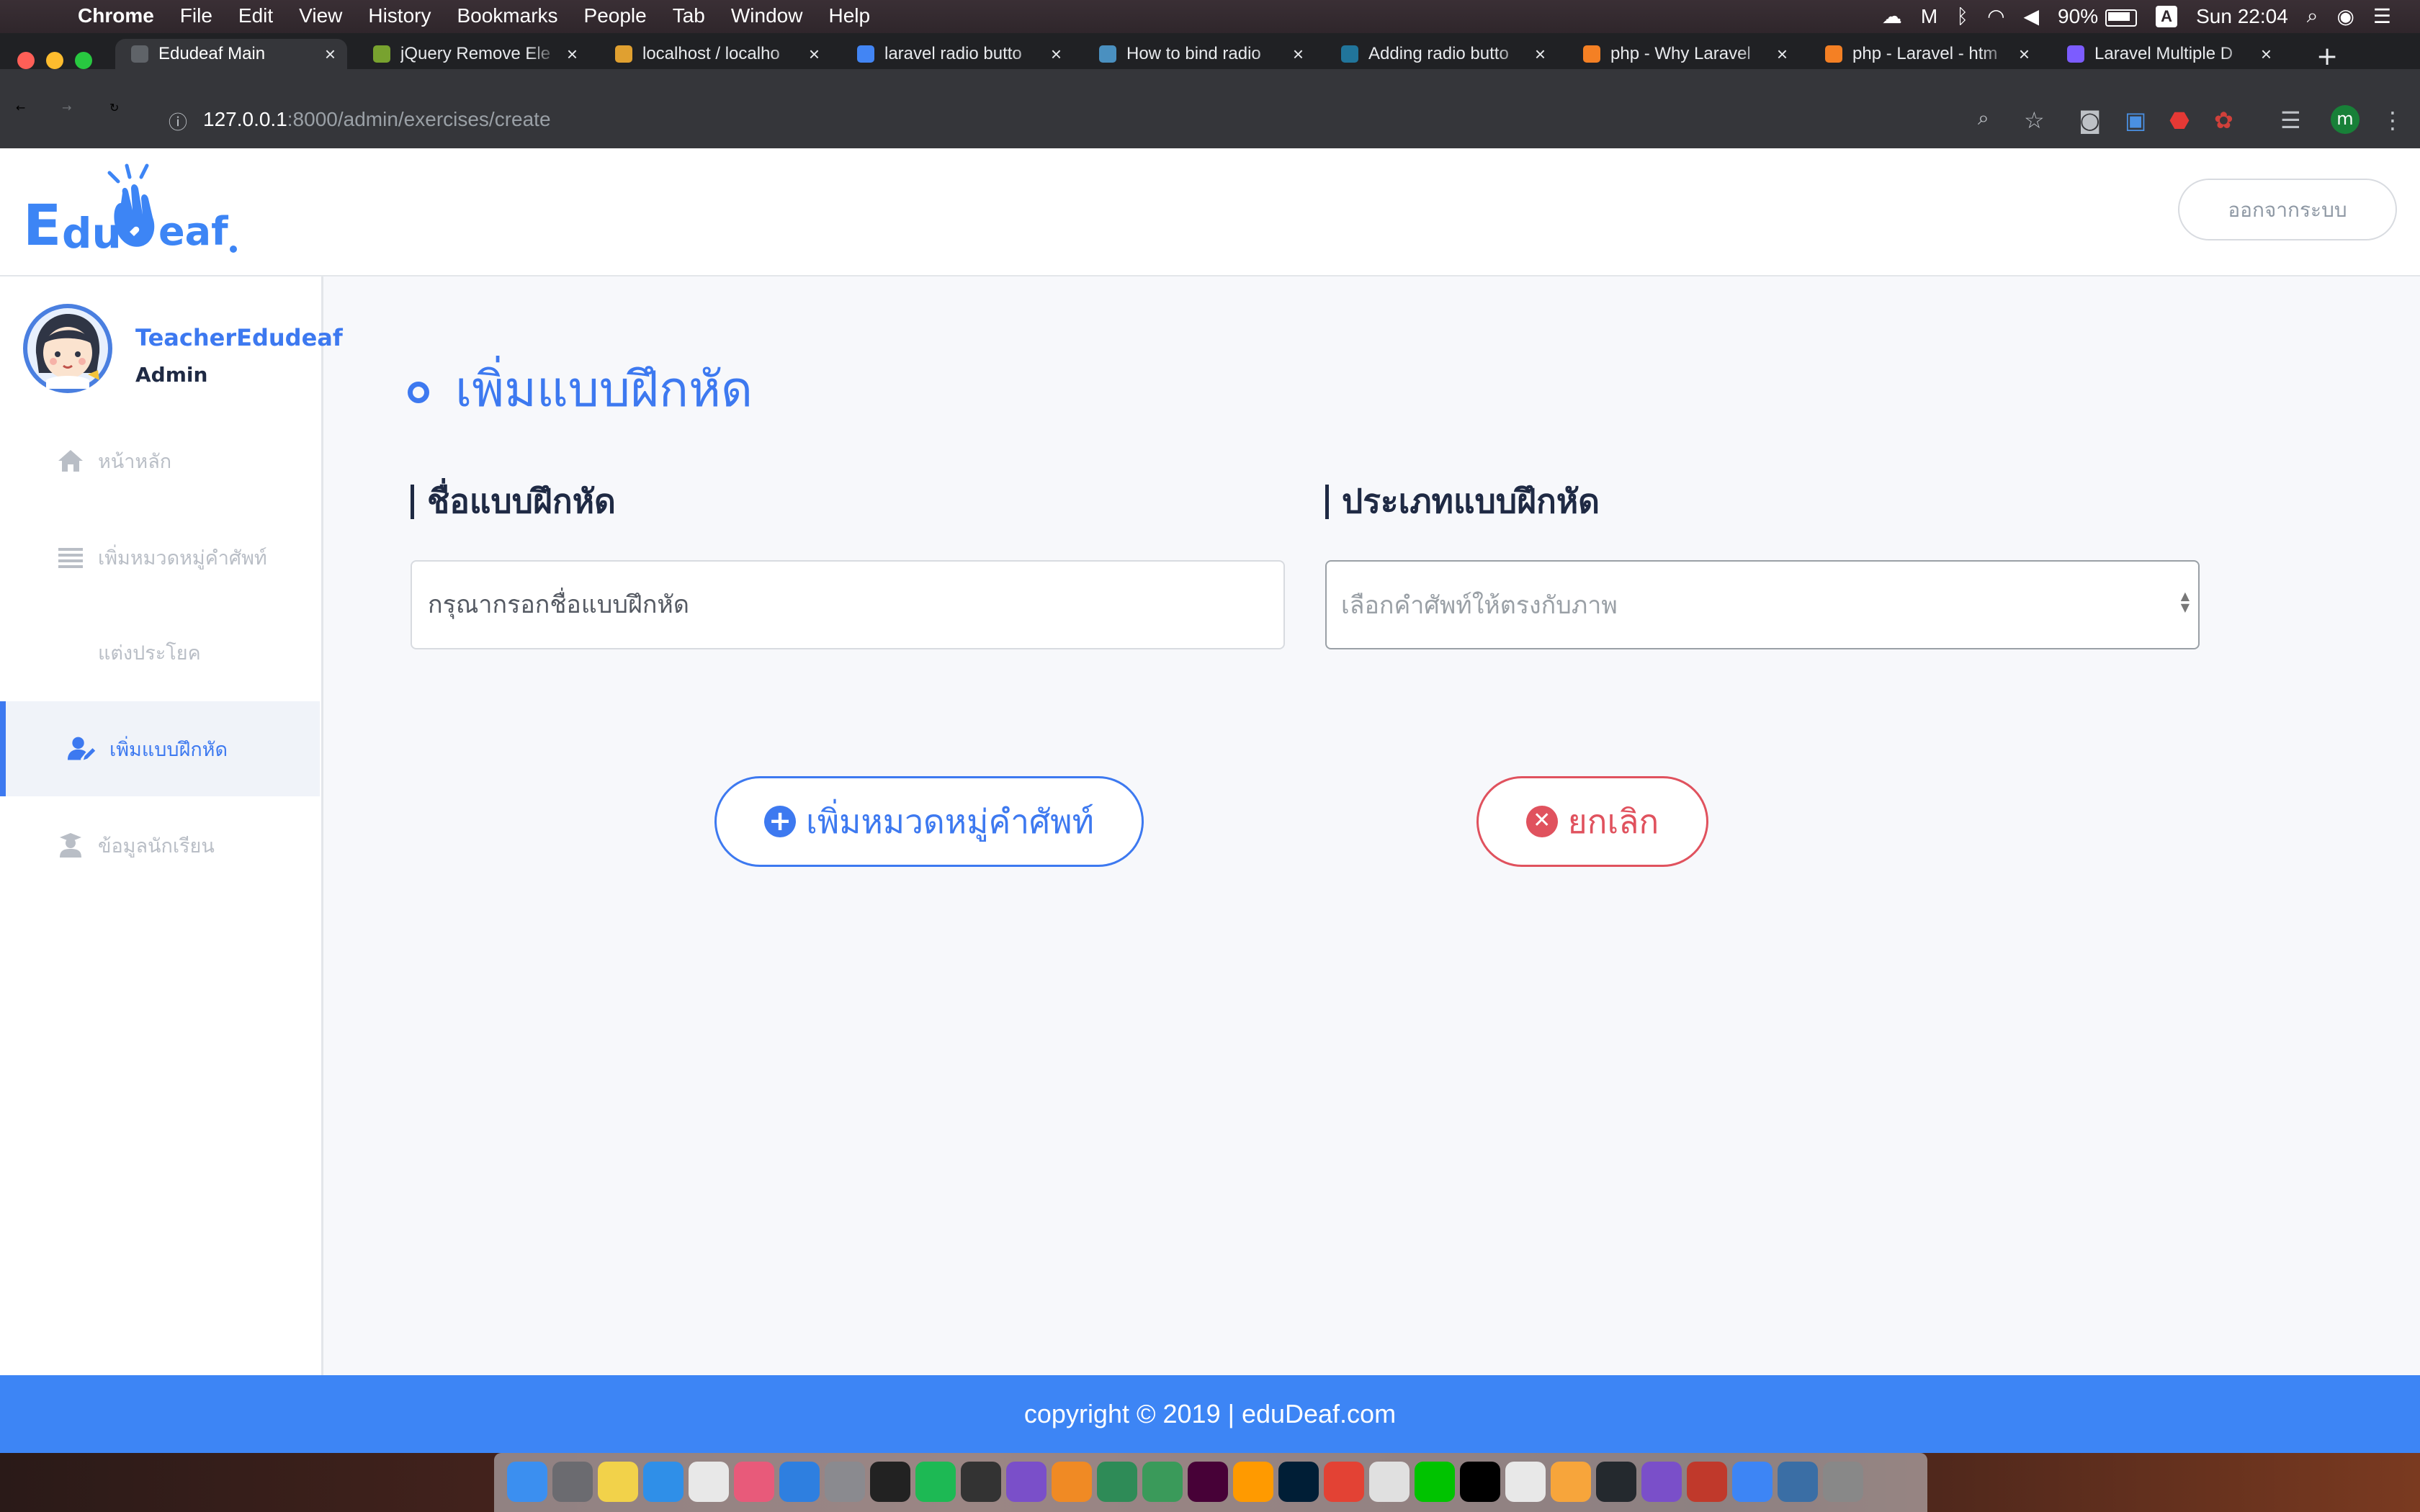 The image size is (2420, 1512). Describe the element at coordinates (615, 15) in the screenshot. I see `menu-people: People` at that location.